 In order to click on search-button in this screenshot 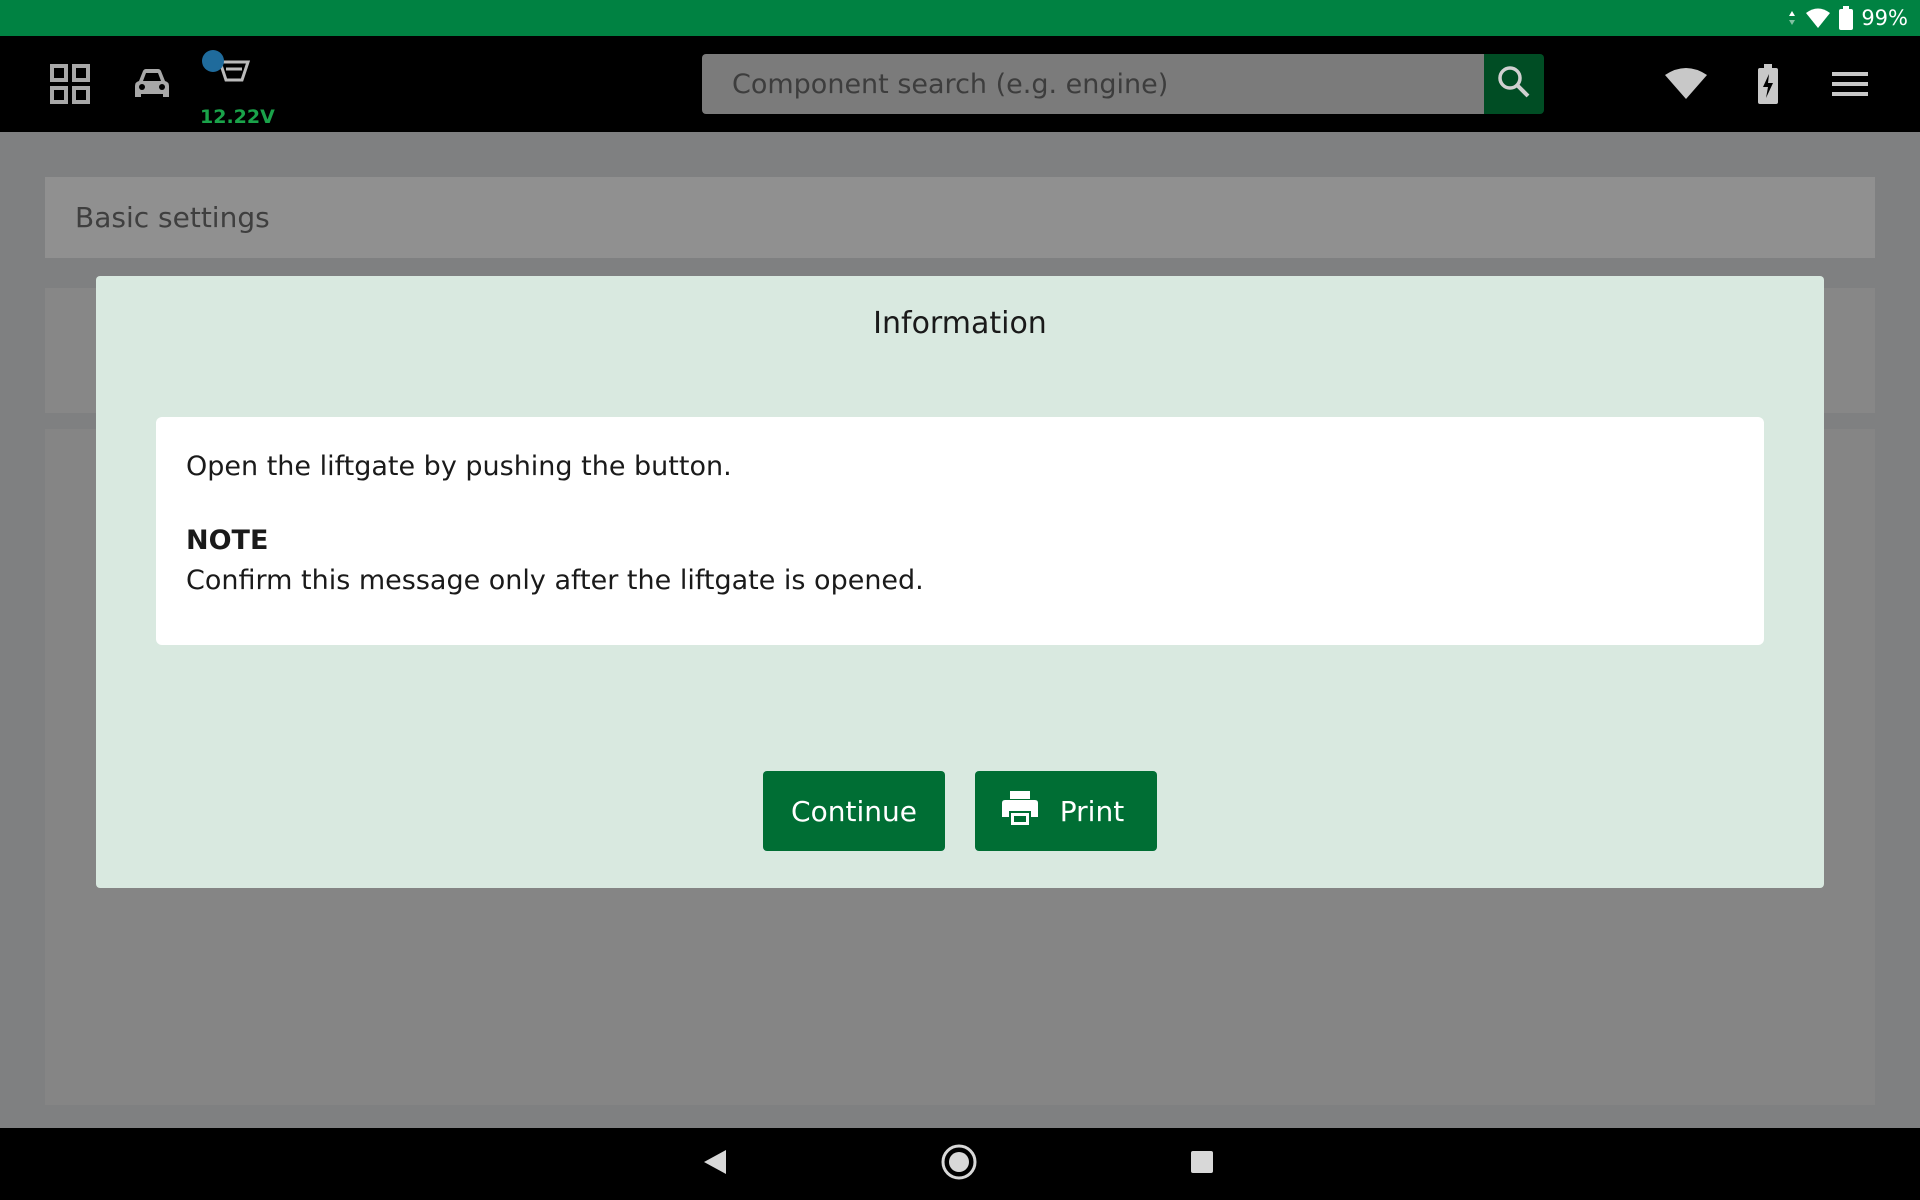, I will do `click(1514, 84)`.